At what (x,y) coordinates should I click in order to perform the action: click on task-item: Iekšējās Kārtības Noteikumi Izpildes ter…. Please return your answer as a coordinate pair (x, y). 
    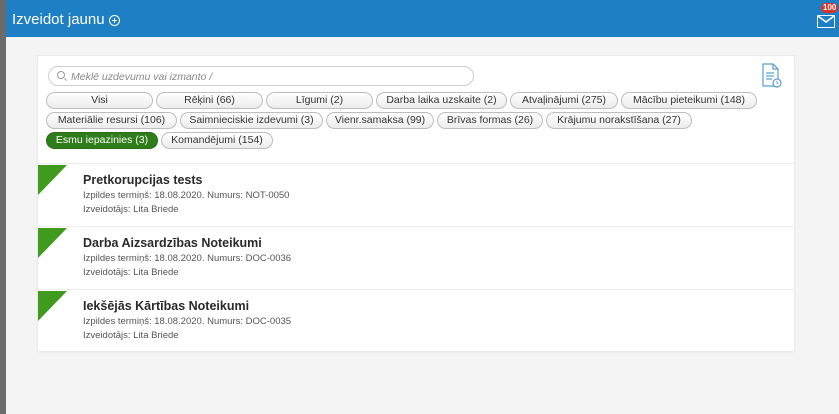
    Looking at the image, I should click on (416, 320).